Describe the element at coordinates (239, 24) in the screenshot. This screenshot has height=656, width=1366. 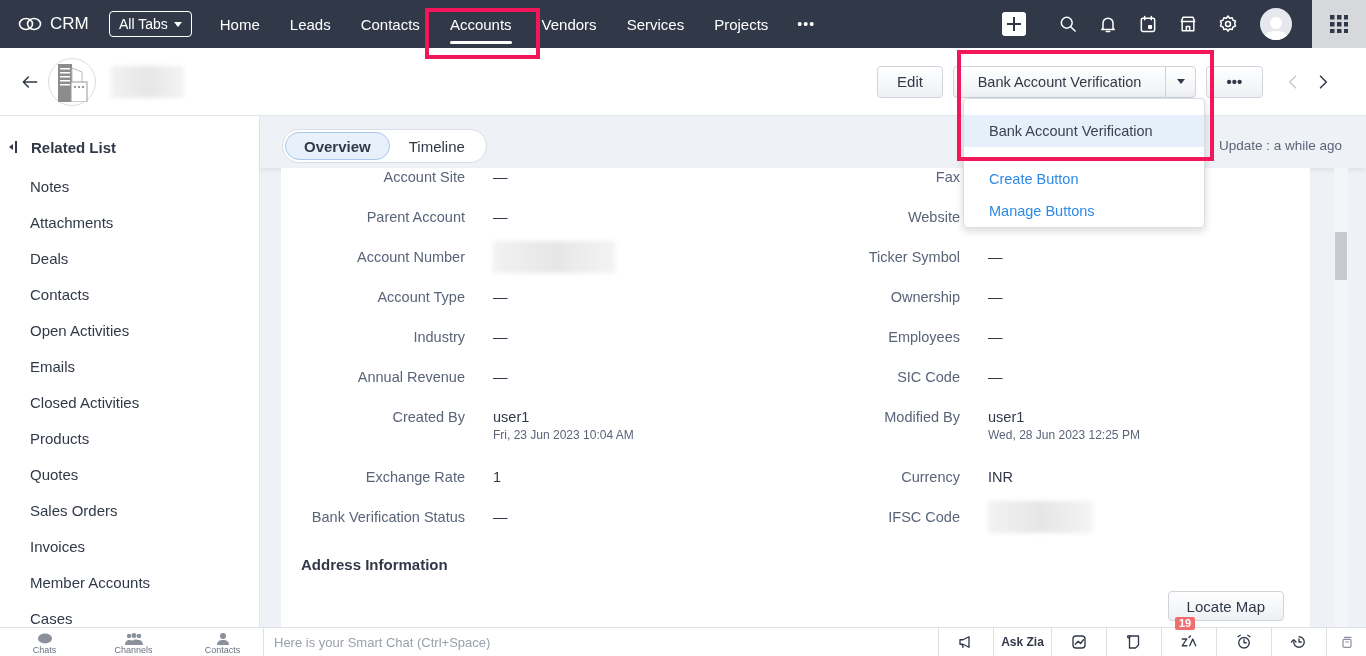
I see `nav-tab: Home` at that location.